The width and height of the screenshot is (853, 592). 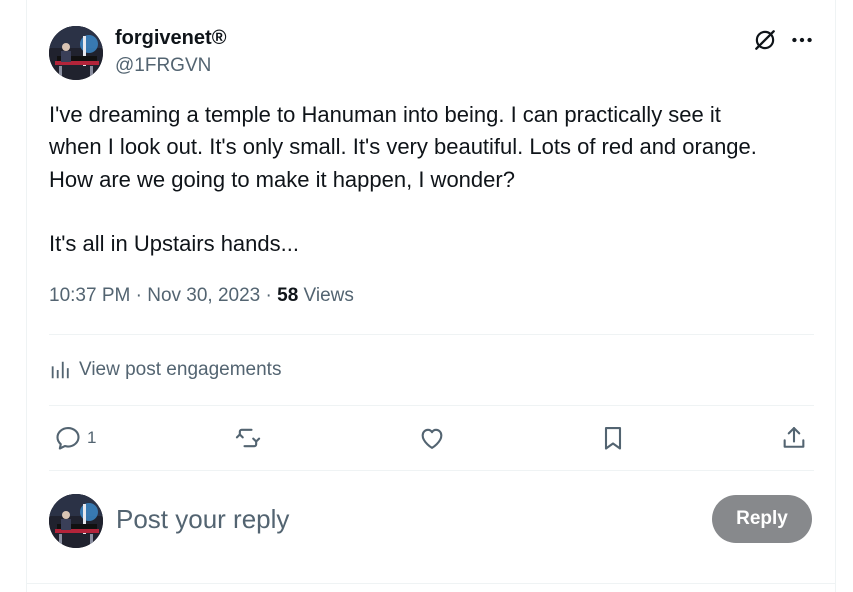 I want to click on reply-count: 1, so click(x=92, y=437).